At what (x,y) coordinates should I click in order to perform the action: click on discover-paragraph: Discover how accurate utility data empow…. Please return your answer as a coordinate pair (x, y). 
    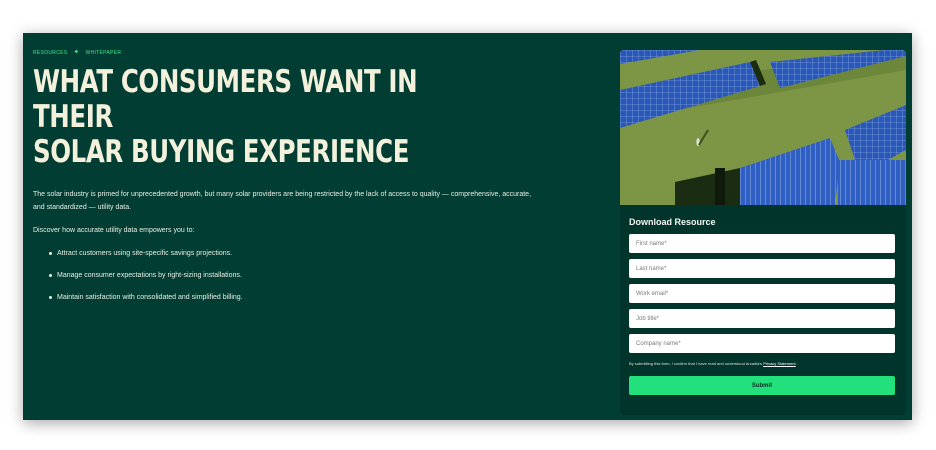
    Looking at the image, I should click on (114, 230).